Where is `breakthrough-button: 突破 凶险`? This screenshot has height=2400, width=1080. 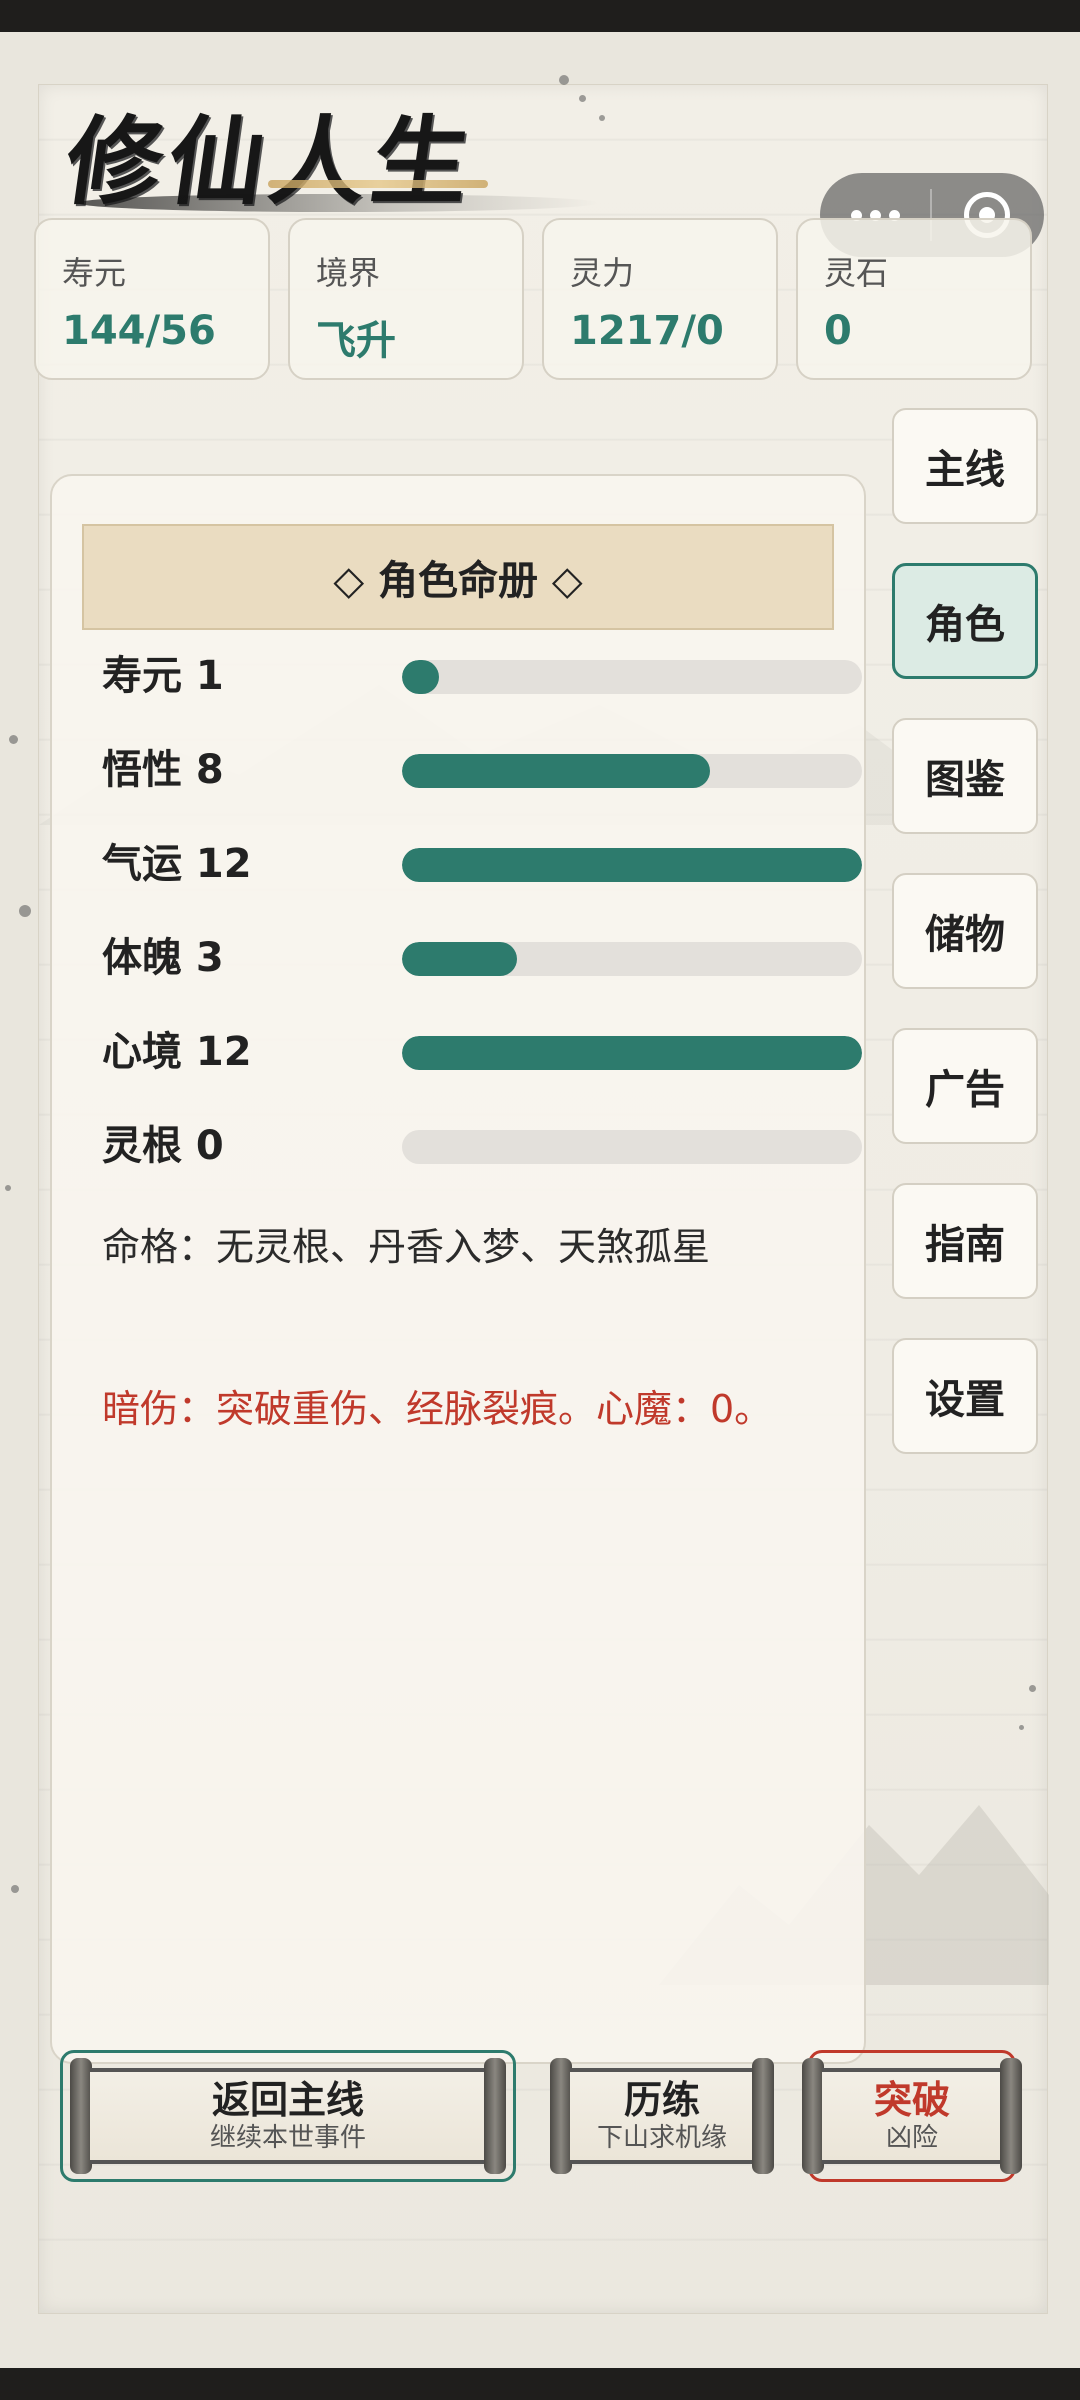
breakthrough-button: 突破 凶险 is located at coordinates (912, 2116).